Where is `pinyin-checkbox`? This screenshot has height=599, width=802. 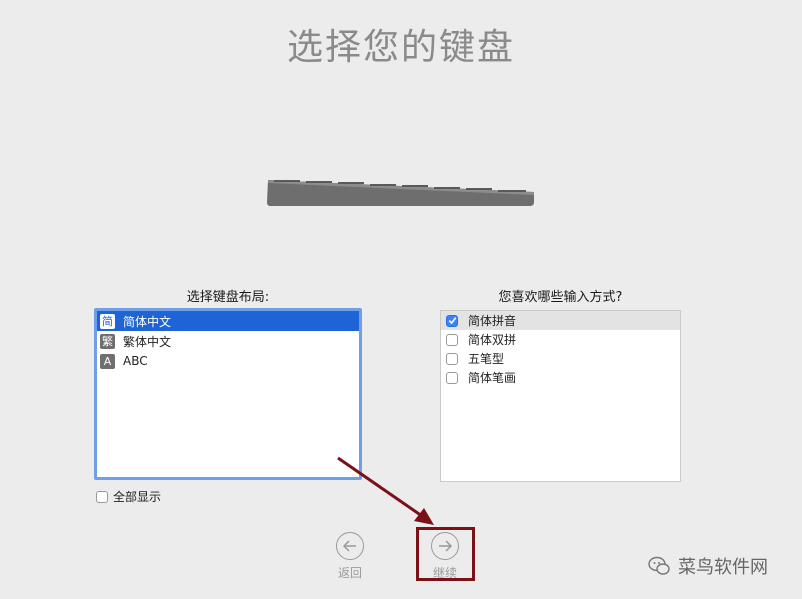
pinyin-checkbox is located at coordinates (452, 320).